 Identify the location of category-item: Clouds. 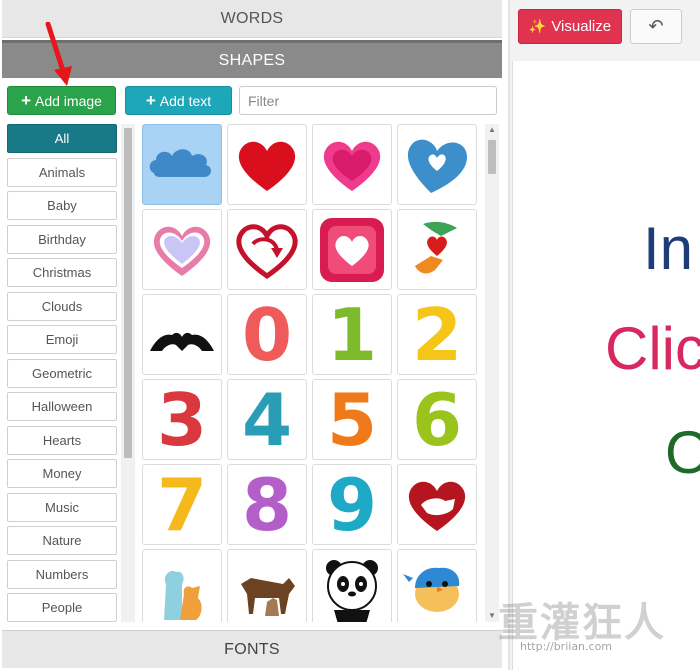
(62, 306).